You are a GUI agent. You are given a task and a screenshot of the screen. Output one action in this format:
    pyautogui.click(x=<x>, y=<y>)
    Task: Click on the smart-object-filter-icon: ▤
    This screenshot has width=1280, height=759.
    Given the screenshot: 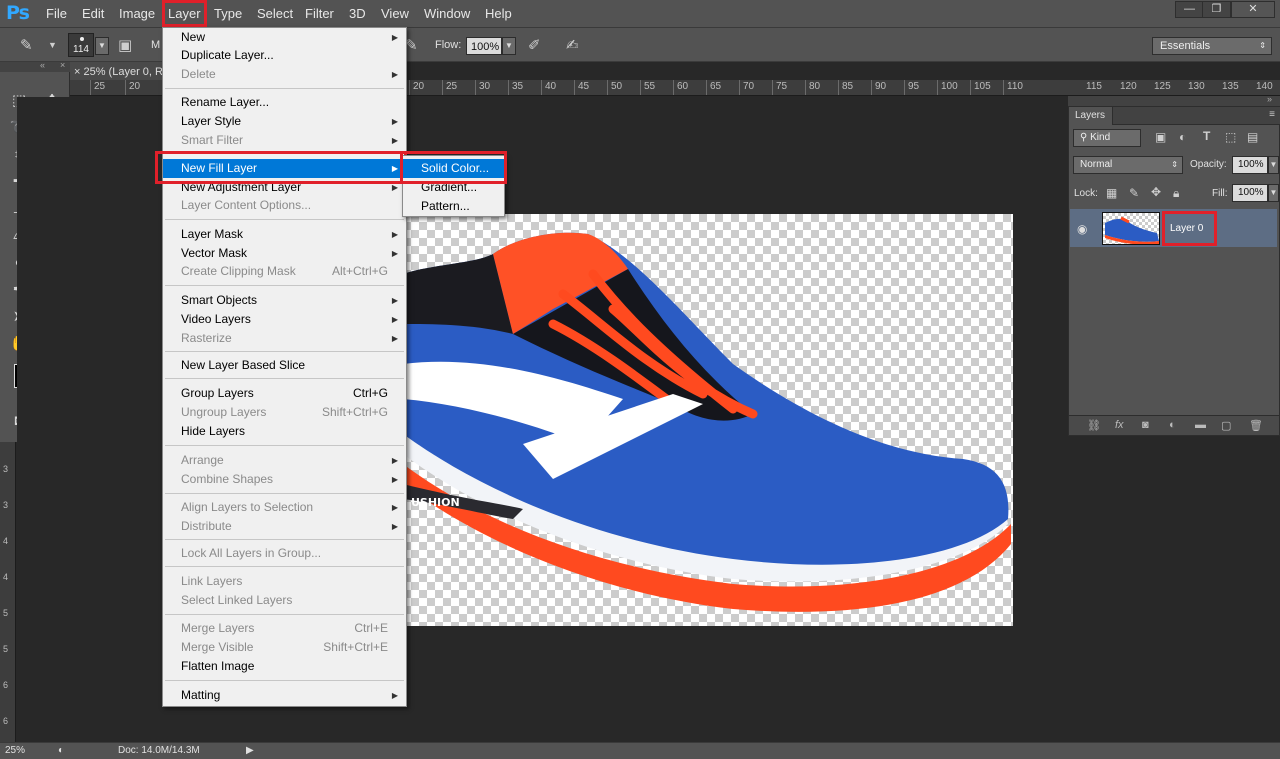 What is the action you would take?
    pyautogui.click(x=1252, y=137)
    